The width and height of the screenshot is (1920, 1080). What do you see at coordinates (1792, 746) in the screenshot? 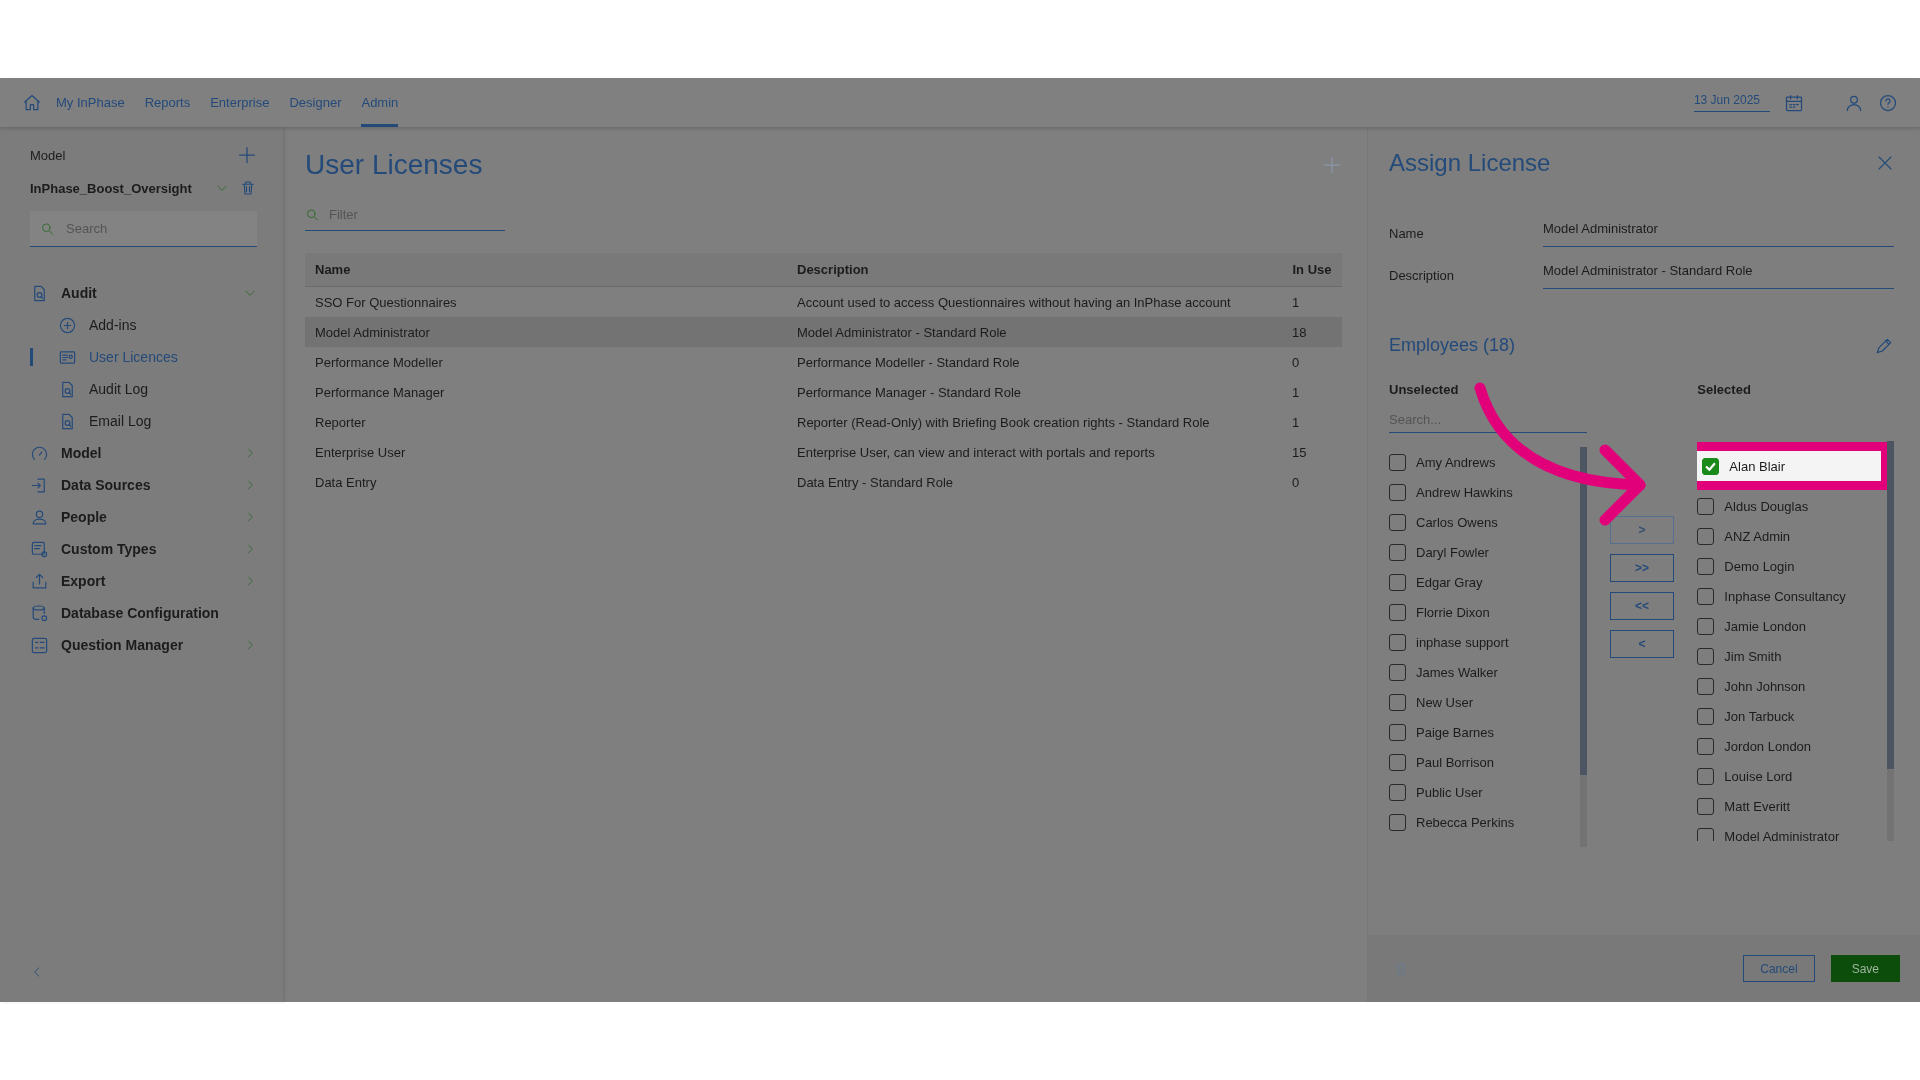
I see `employee-item: Jordon London` at bounding box center [1792, 746].